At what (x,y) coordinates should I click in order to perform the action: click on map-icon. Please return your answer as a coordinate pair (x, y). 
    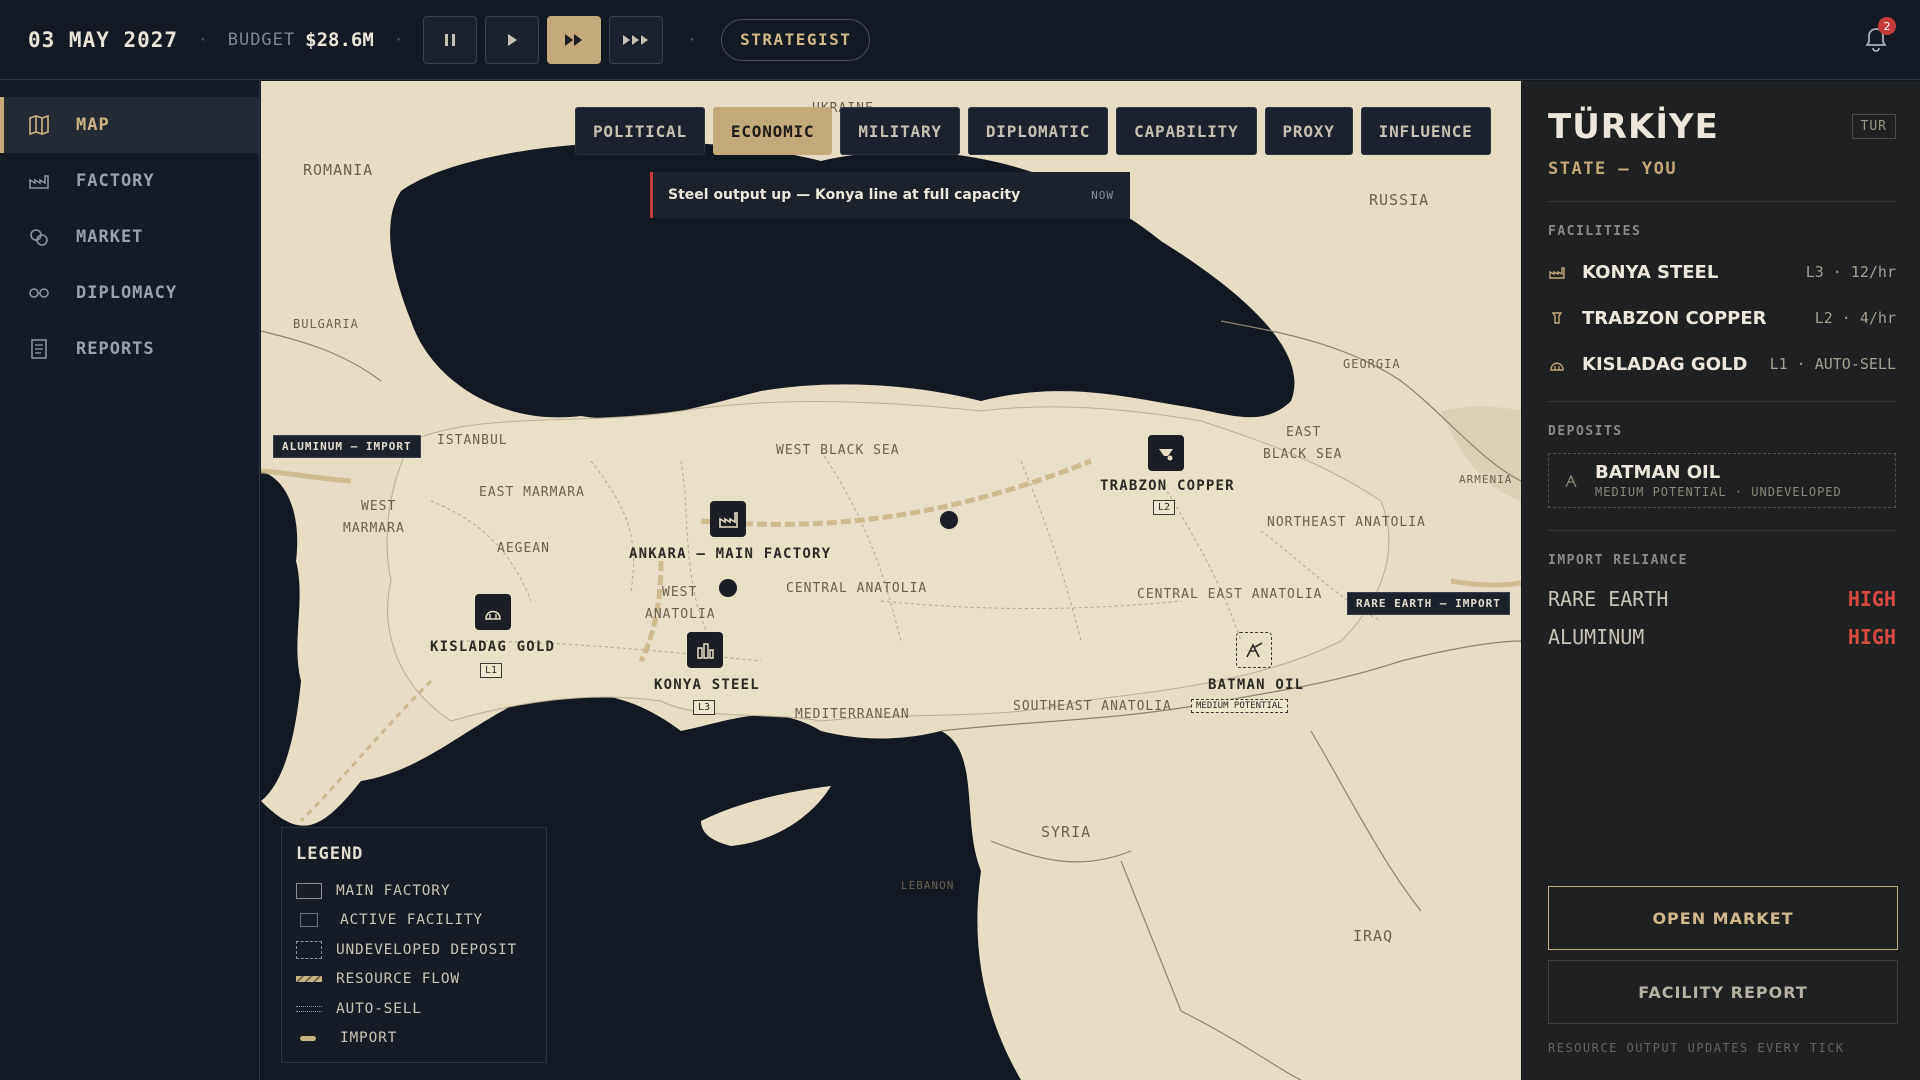
    Looking at the image, I should click on (39, 125).